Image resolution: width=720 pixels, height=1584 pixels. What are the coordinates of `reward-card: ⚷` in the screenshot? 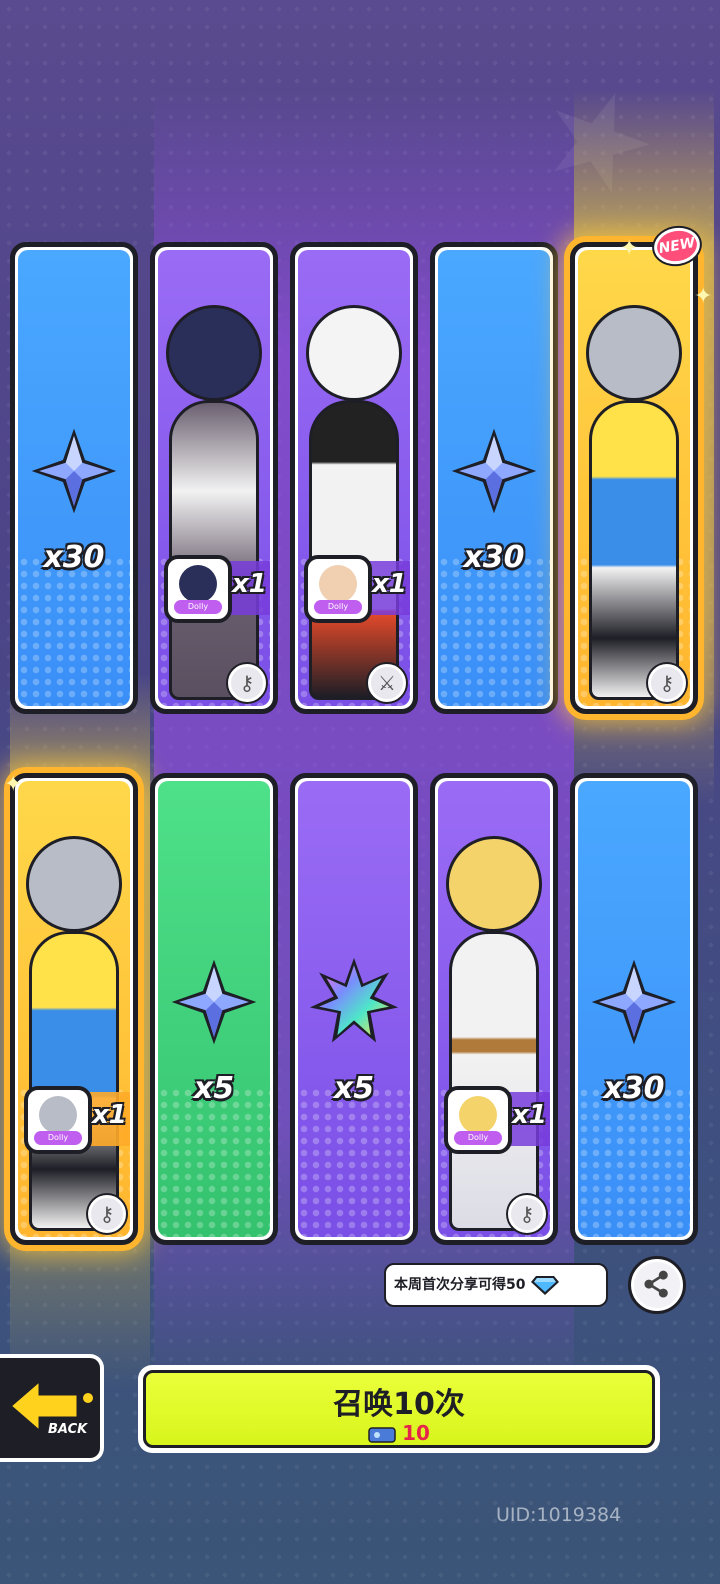 It's located at (634, 478).